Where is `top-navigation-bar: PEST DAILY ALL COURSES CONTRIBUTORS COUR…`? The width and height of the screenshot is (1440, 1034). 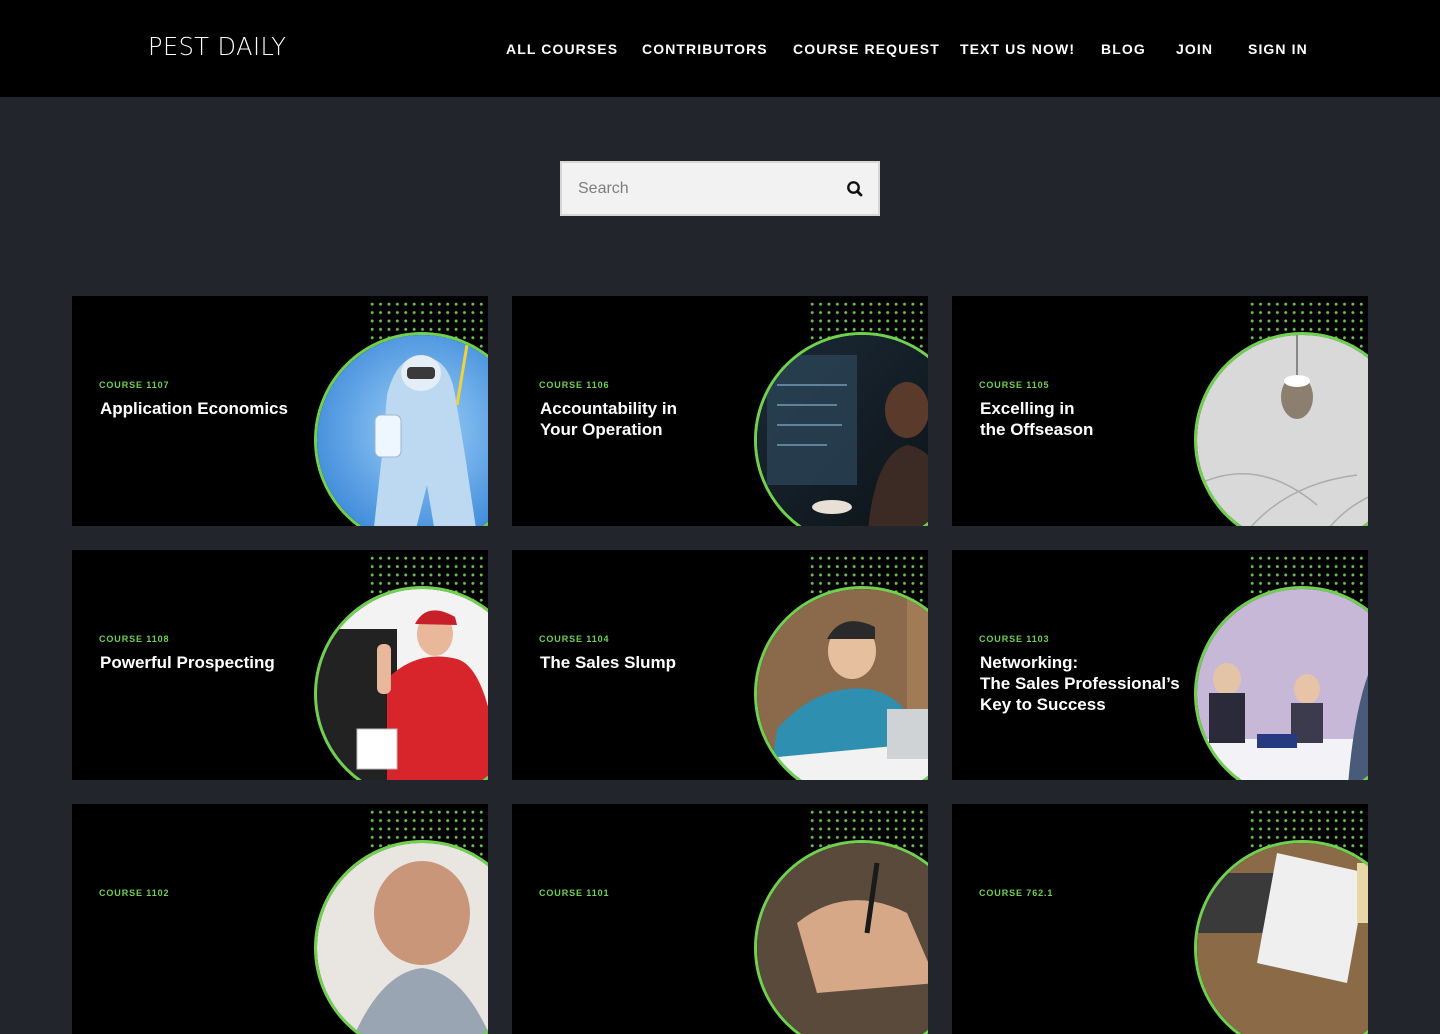
top-navigation-bar: PEST DAILY ALL COURSES CONTRIBUTORS COUR… is located at coordinates (720, 48).